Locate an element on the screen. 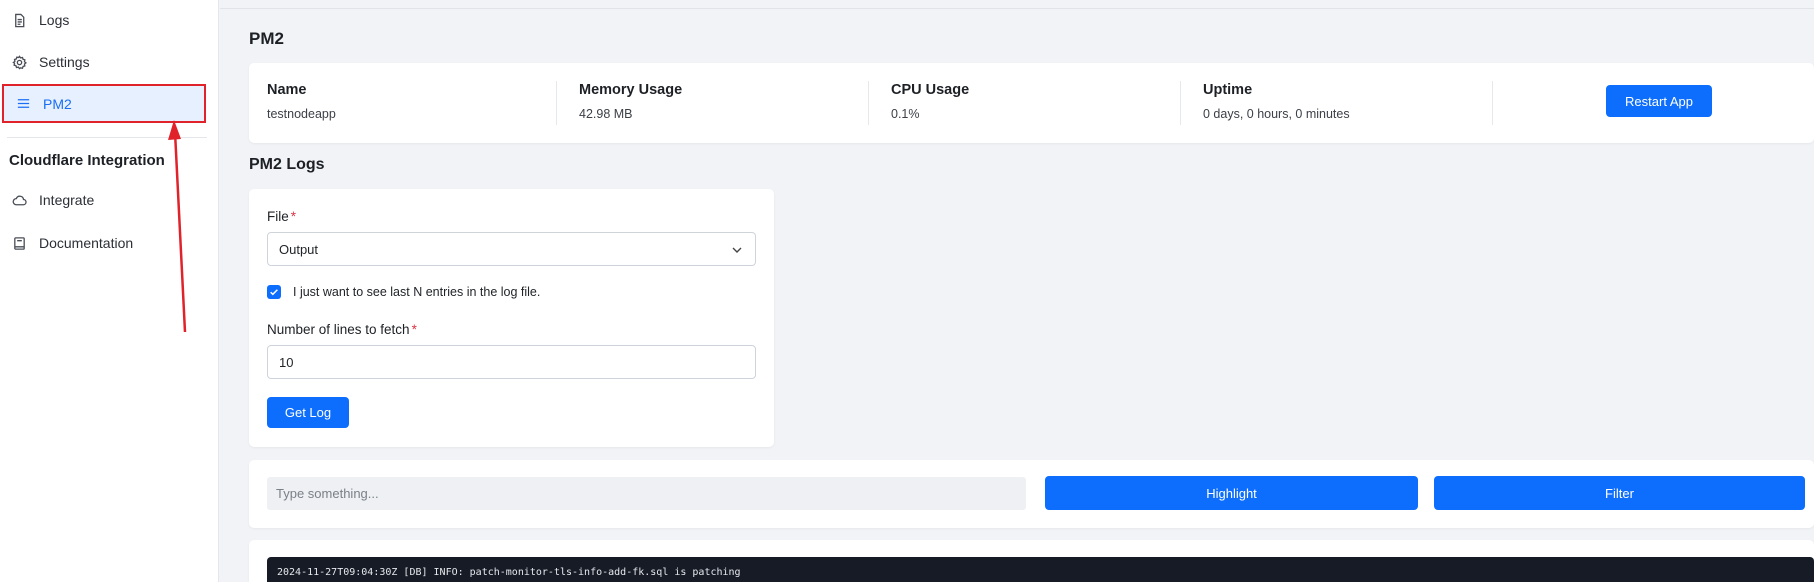 The width and height of the screenshot is (1814, 582). stat-value: testnodeapp is located at coordinates (301, 114).